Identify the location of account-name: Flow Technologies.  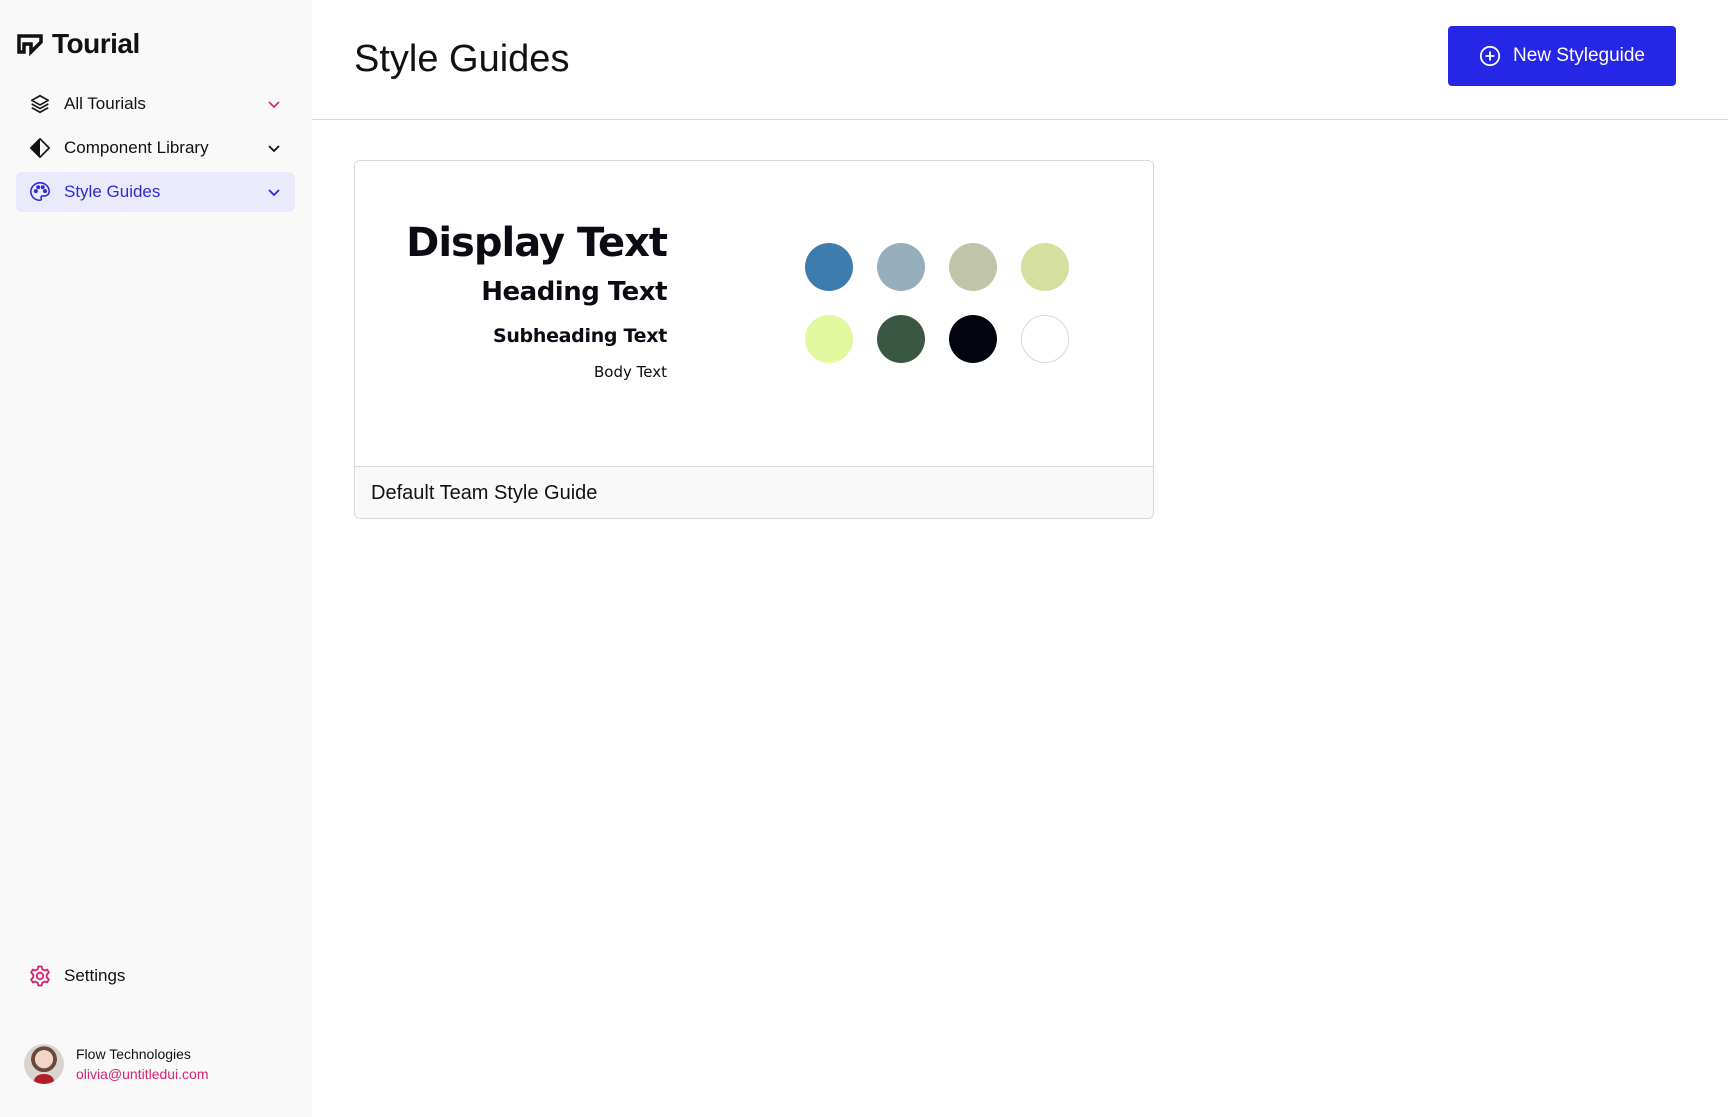
(133, 1054).